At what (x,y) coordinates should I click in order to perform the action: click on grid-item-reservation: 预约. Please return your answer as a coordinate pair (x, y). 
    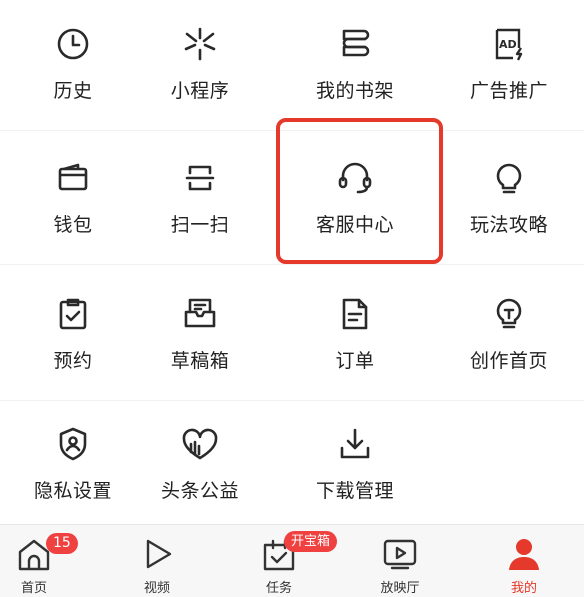
    Looking at the image, I should click on (73, 333).